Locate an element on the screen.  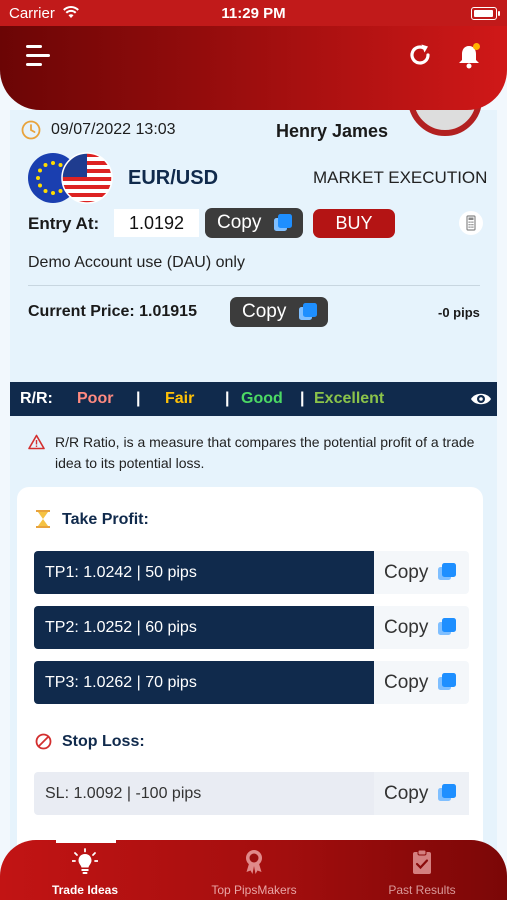
copy-tp2-label: Copy is located at coordinates (406, 627).